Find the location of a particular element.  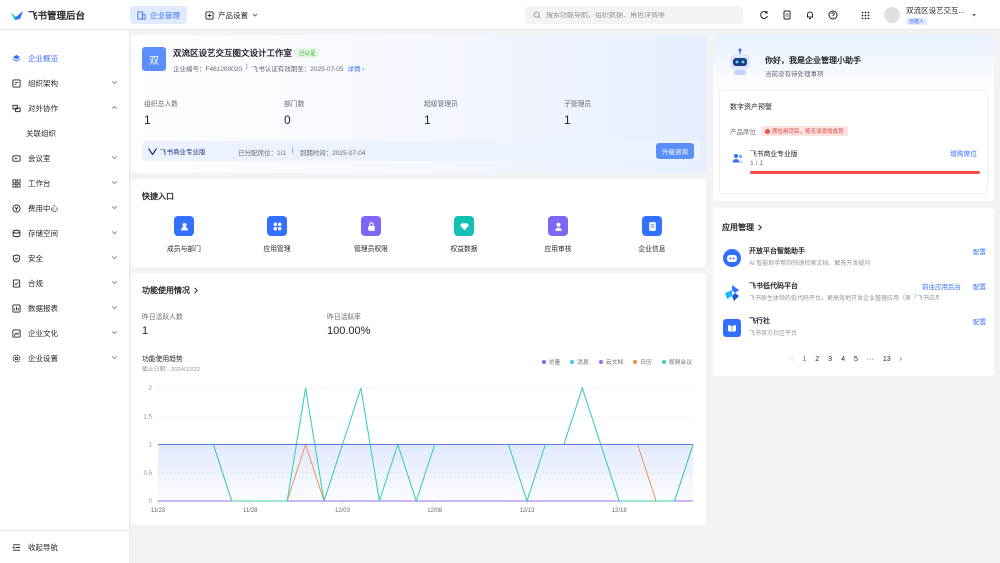

asset-warning-title: 数字资产预警 is located at coordinates (751, 107).